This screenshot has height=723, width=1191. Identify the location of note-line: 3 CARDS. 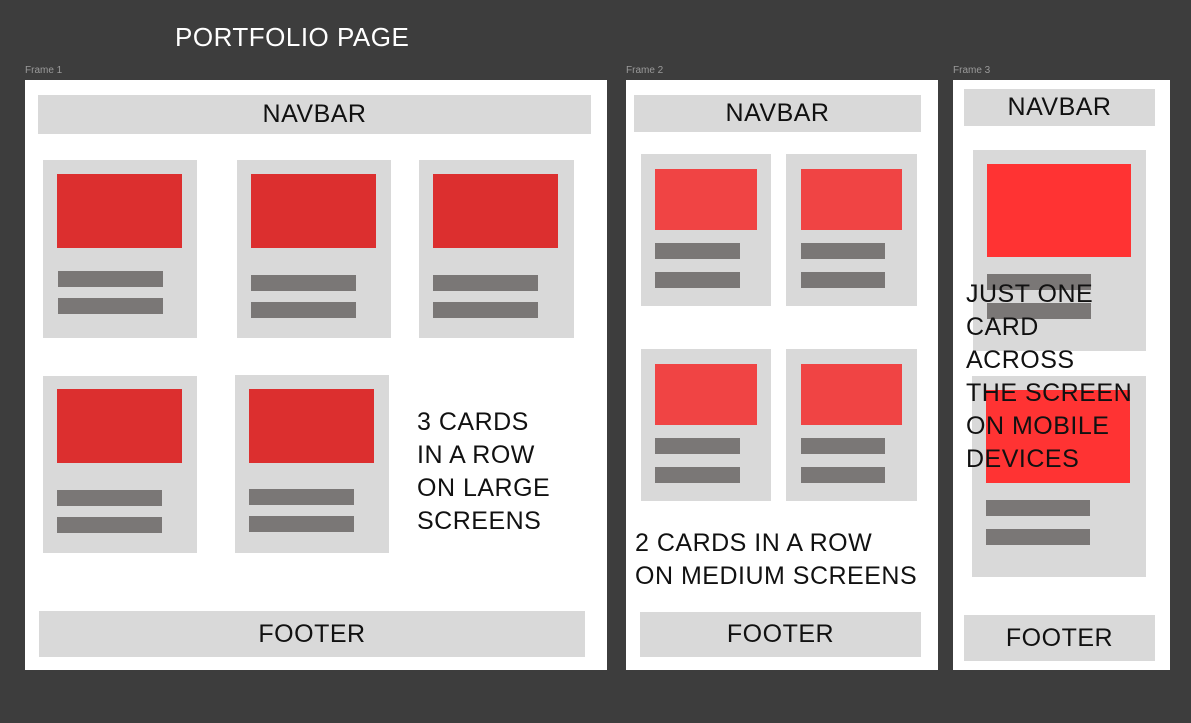
(473, 422).